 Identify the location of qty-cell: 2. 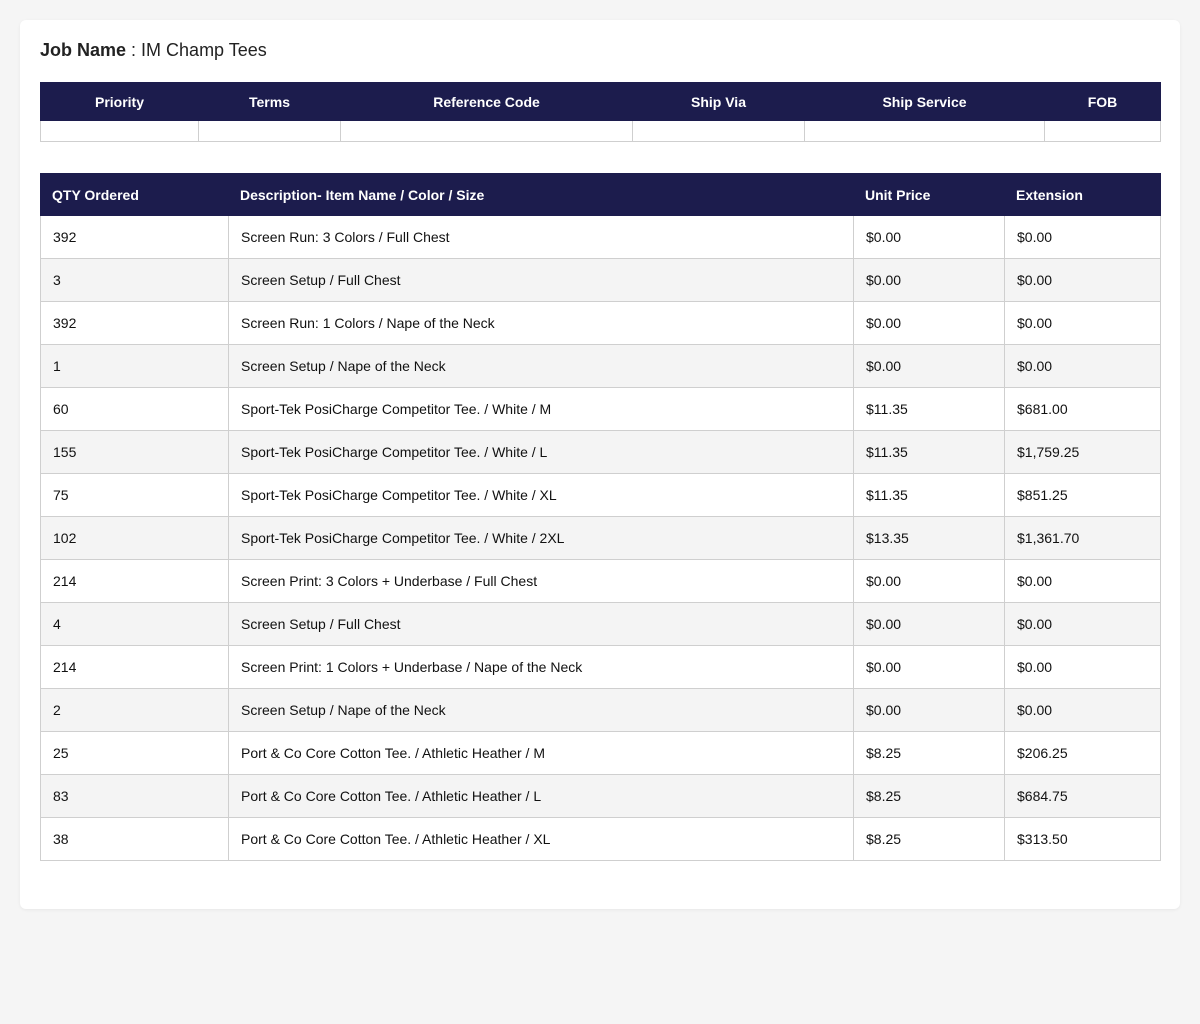
(134, 710).